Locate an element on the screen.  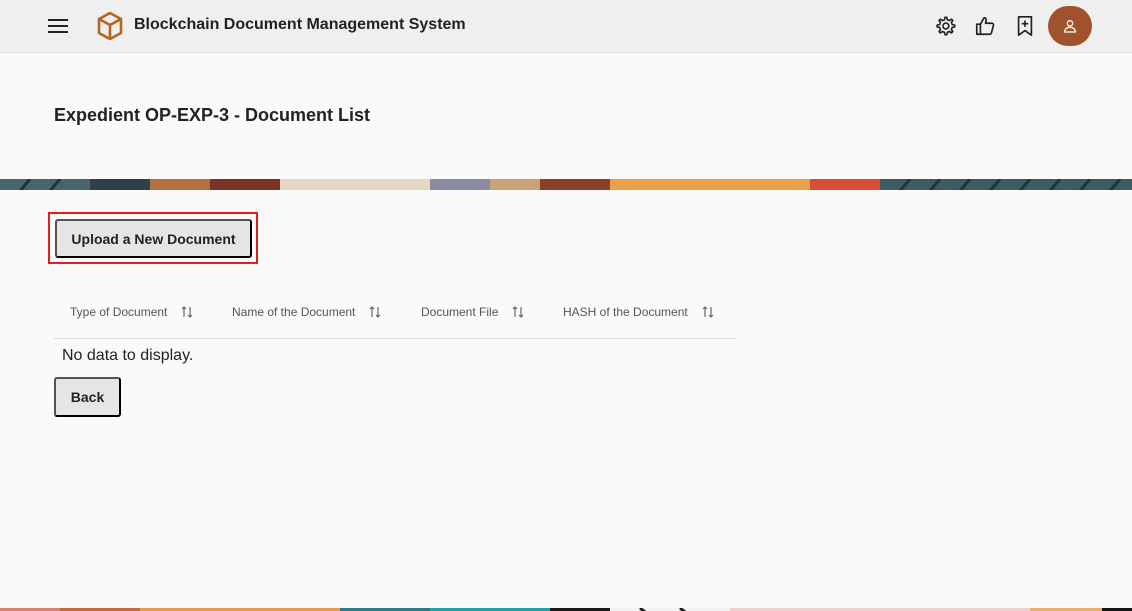
menu-button is located at coordinates (58, 26).